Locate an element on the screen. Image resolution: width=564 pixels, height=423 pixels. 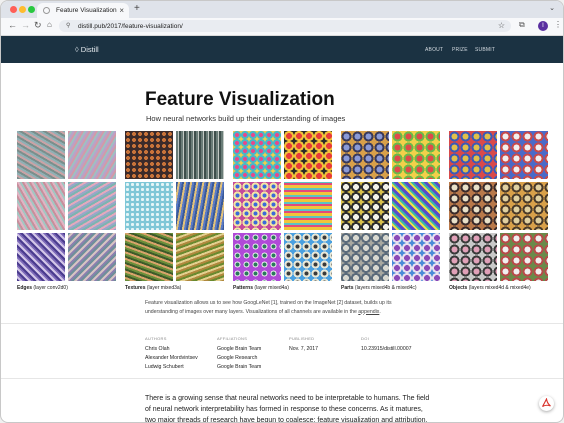
tab-strip: Feature Visualization × + ⌄ is located at coordinates (282, 9).